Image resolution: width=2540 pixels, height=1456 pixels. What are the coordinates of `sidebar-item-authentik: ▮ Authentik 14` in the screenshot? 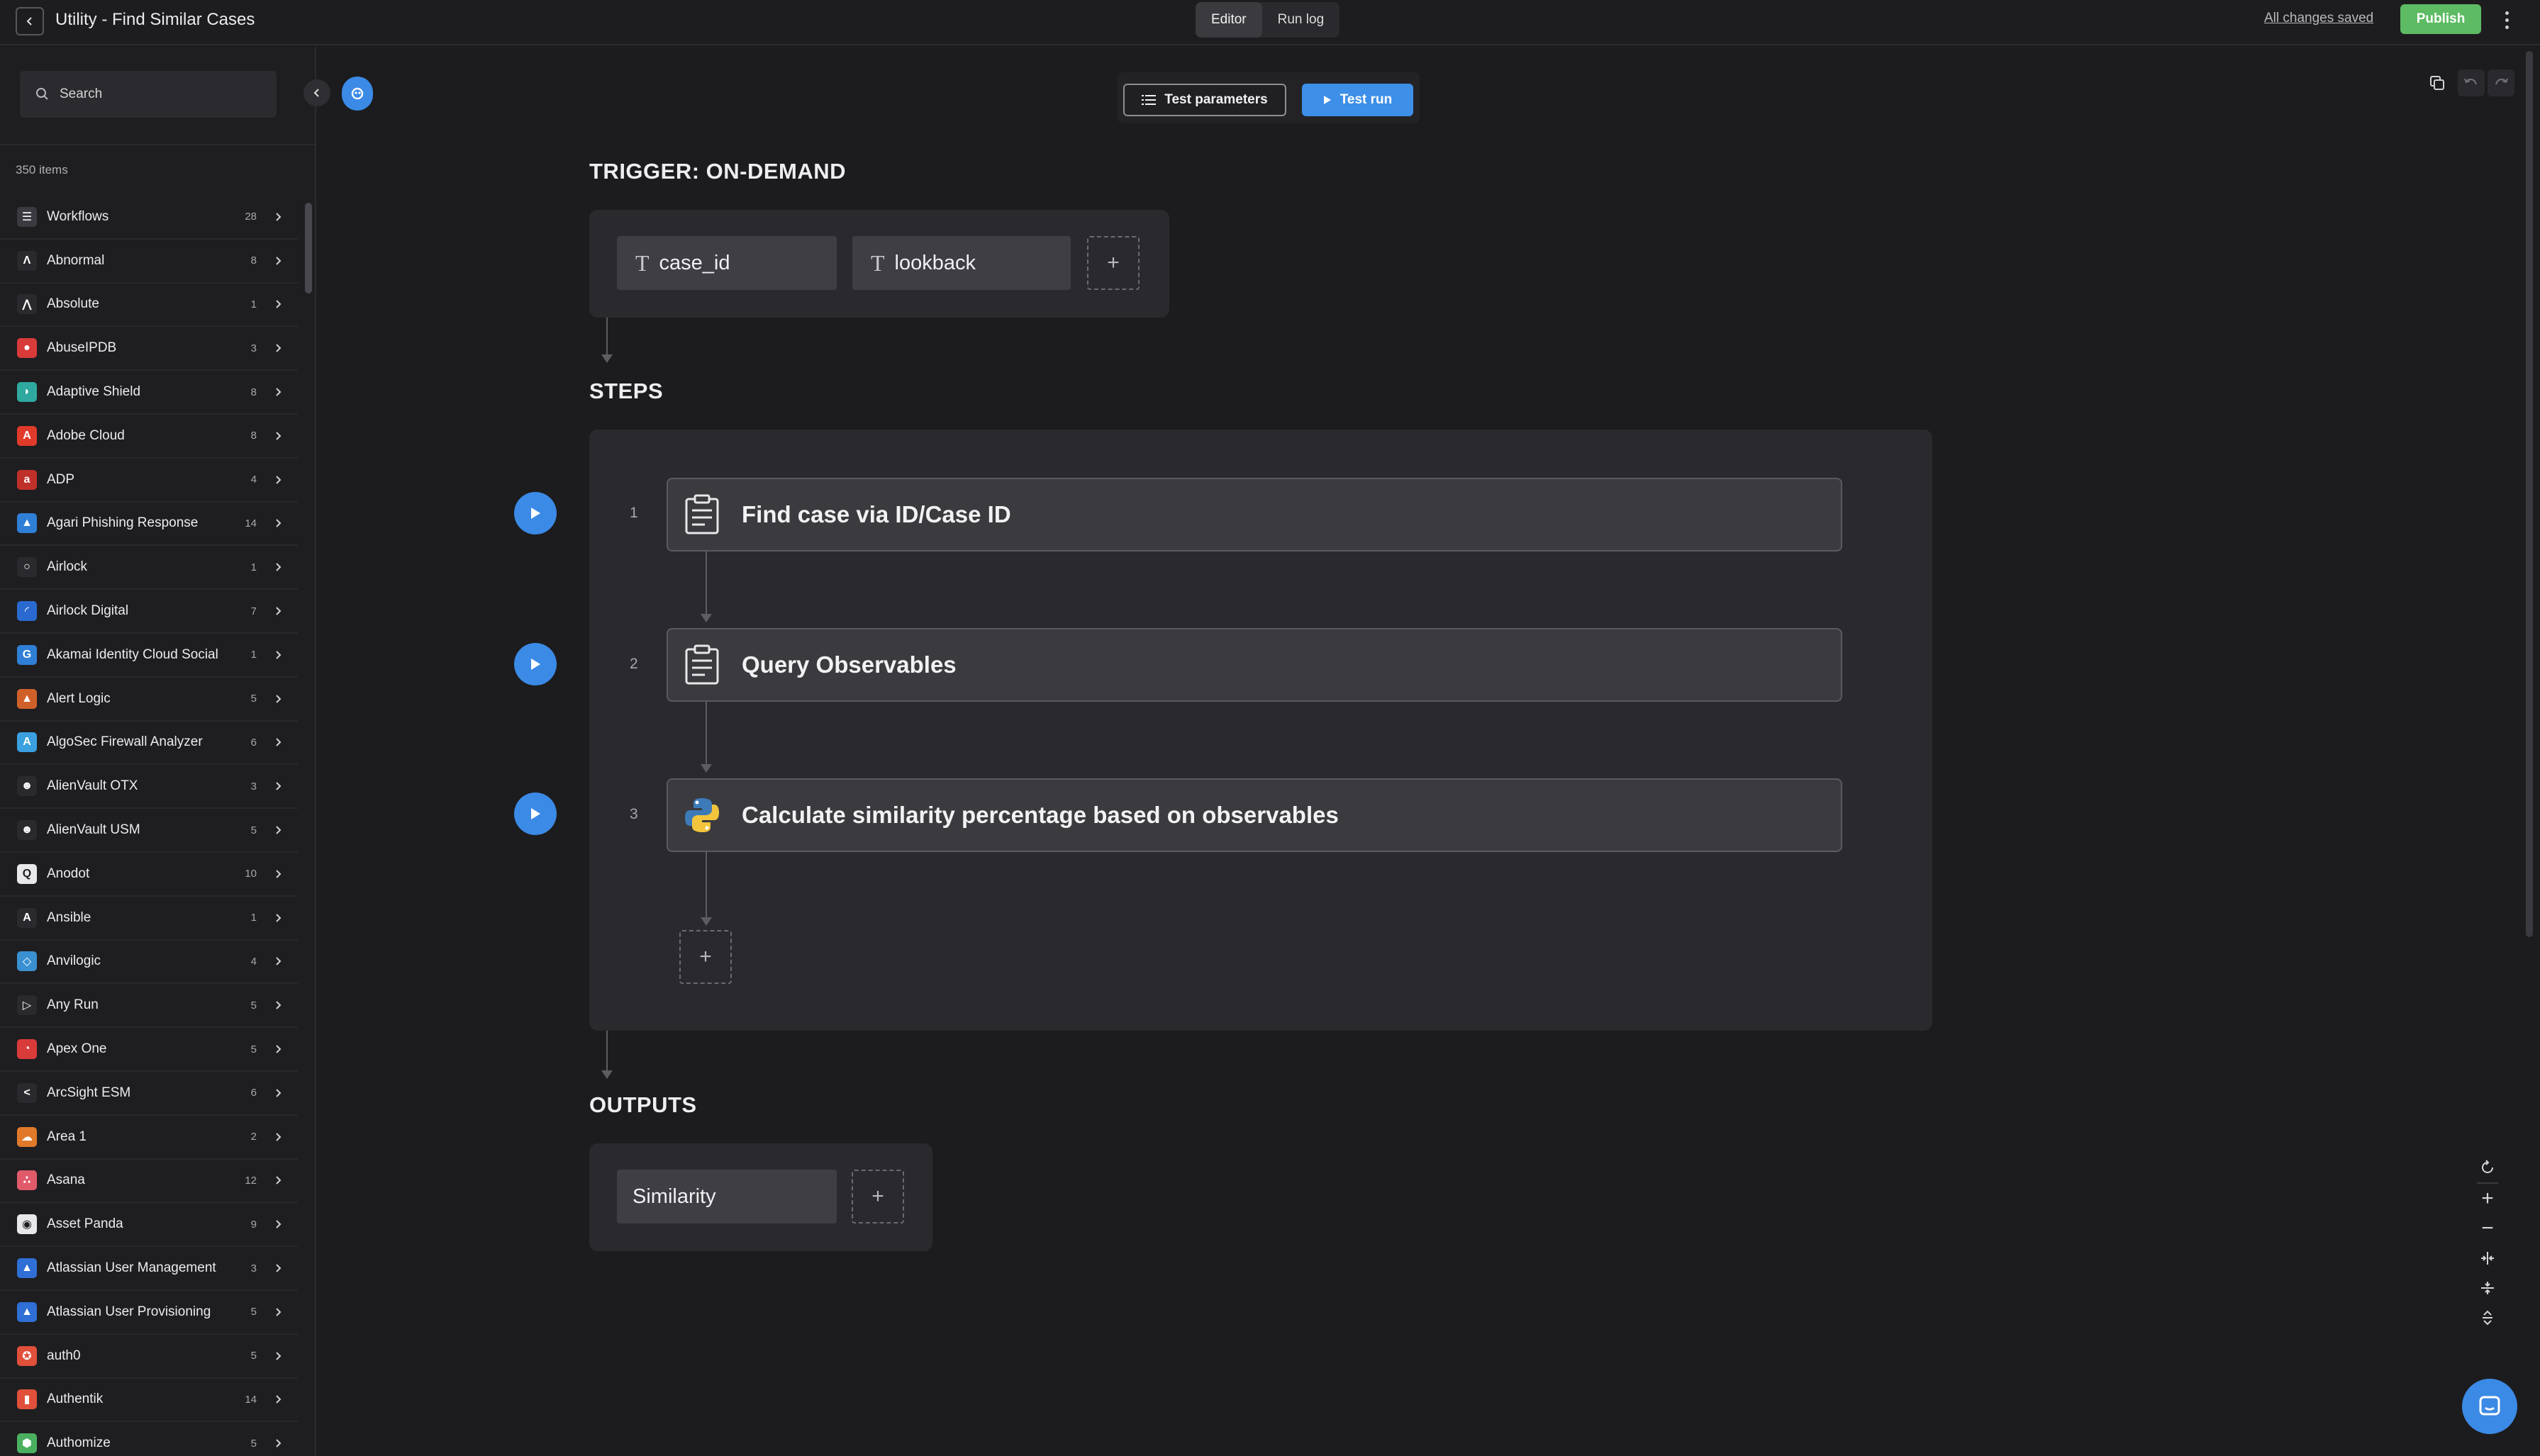 It's located at (149, 1401).